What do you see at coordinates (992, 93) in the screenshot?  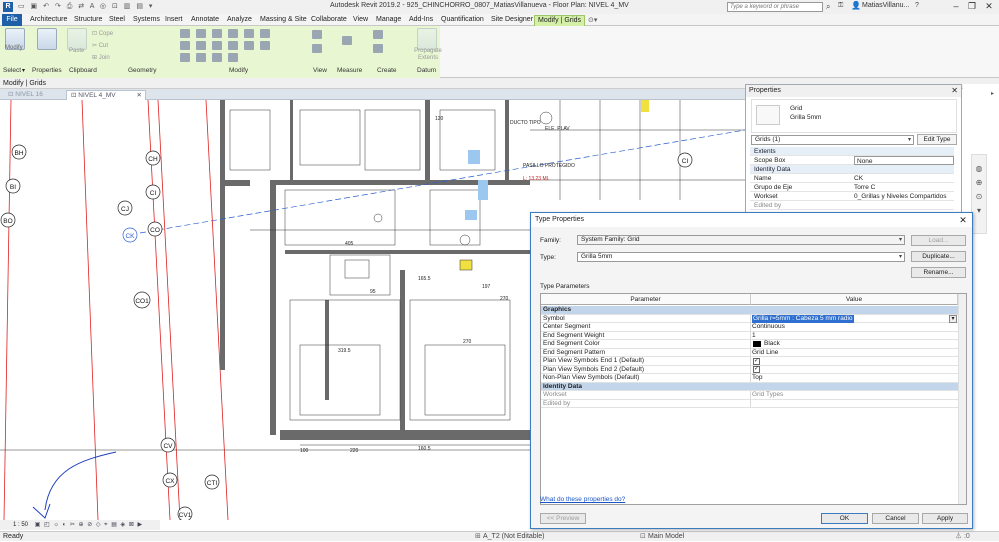 I see `navbar-expand-icon: ▸` at bounding box center [992, 93].